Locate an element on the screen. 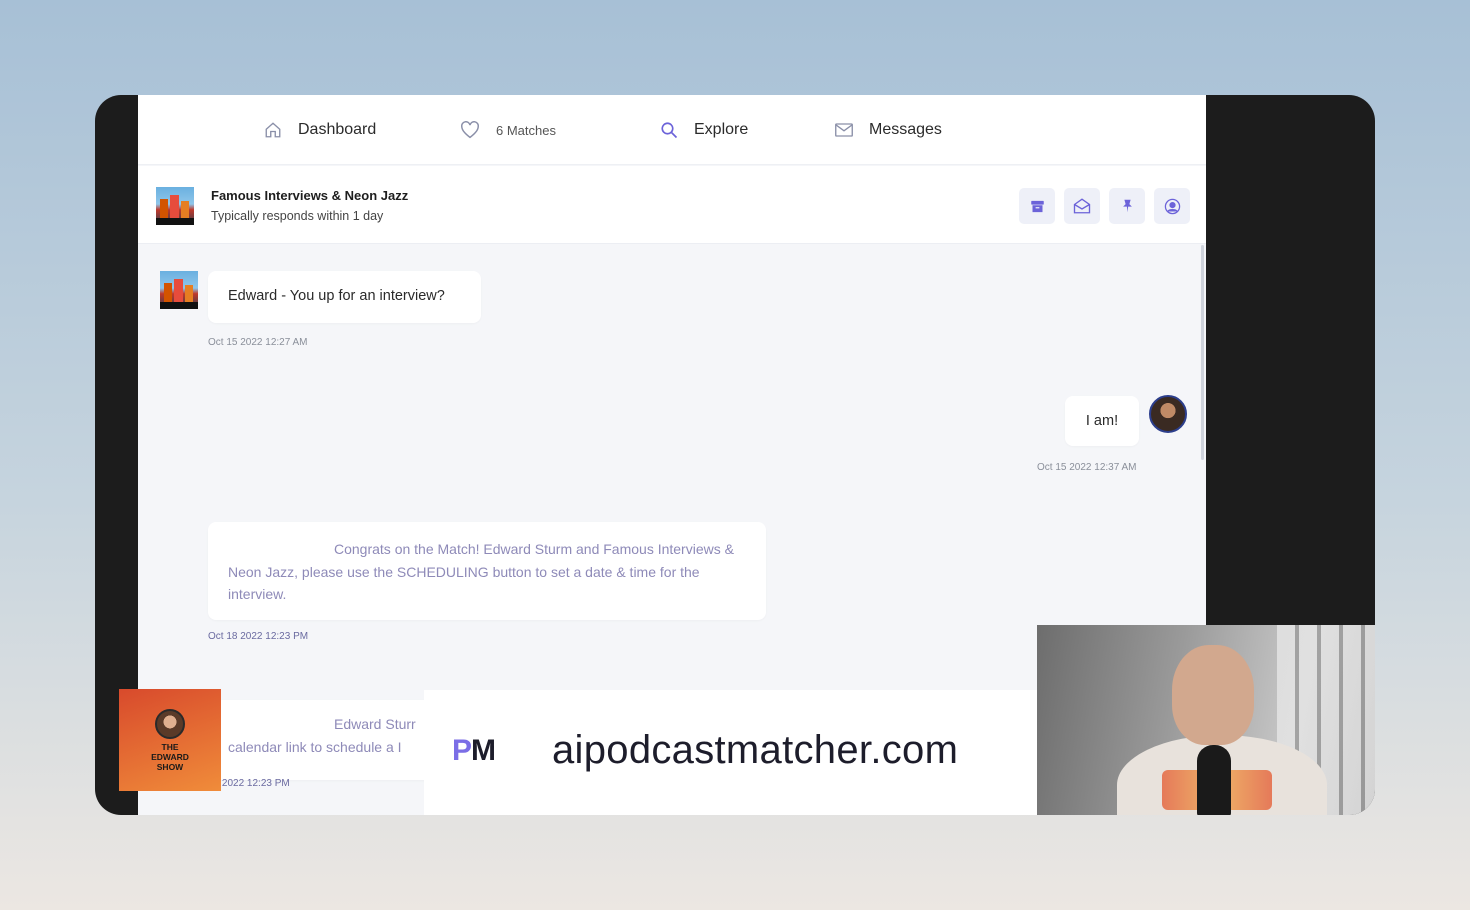  pin-button is located at coordinates (1127, 206).